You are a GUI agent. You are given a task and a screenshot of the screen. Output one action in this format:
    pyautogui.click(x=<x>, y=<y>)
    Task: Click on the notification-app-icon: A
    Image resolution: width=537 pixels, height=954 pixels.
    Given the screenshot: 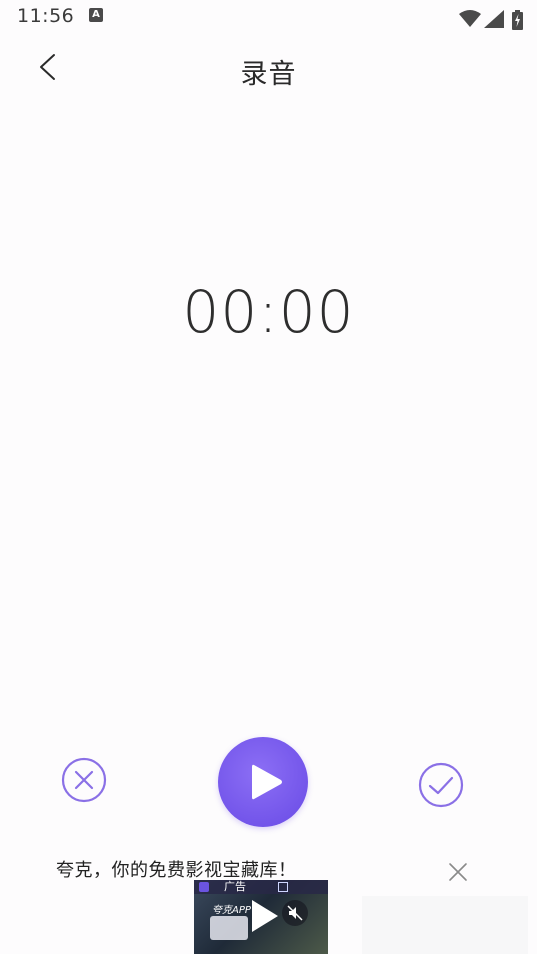 What is the action you would take?
    pyautogui.click(x=96, y=15)
    